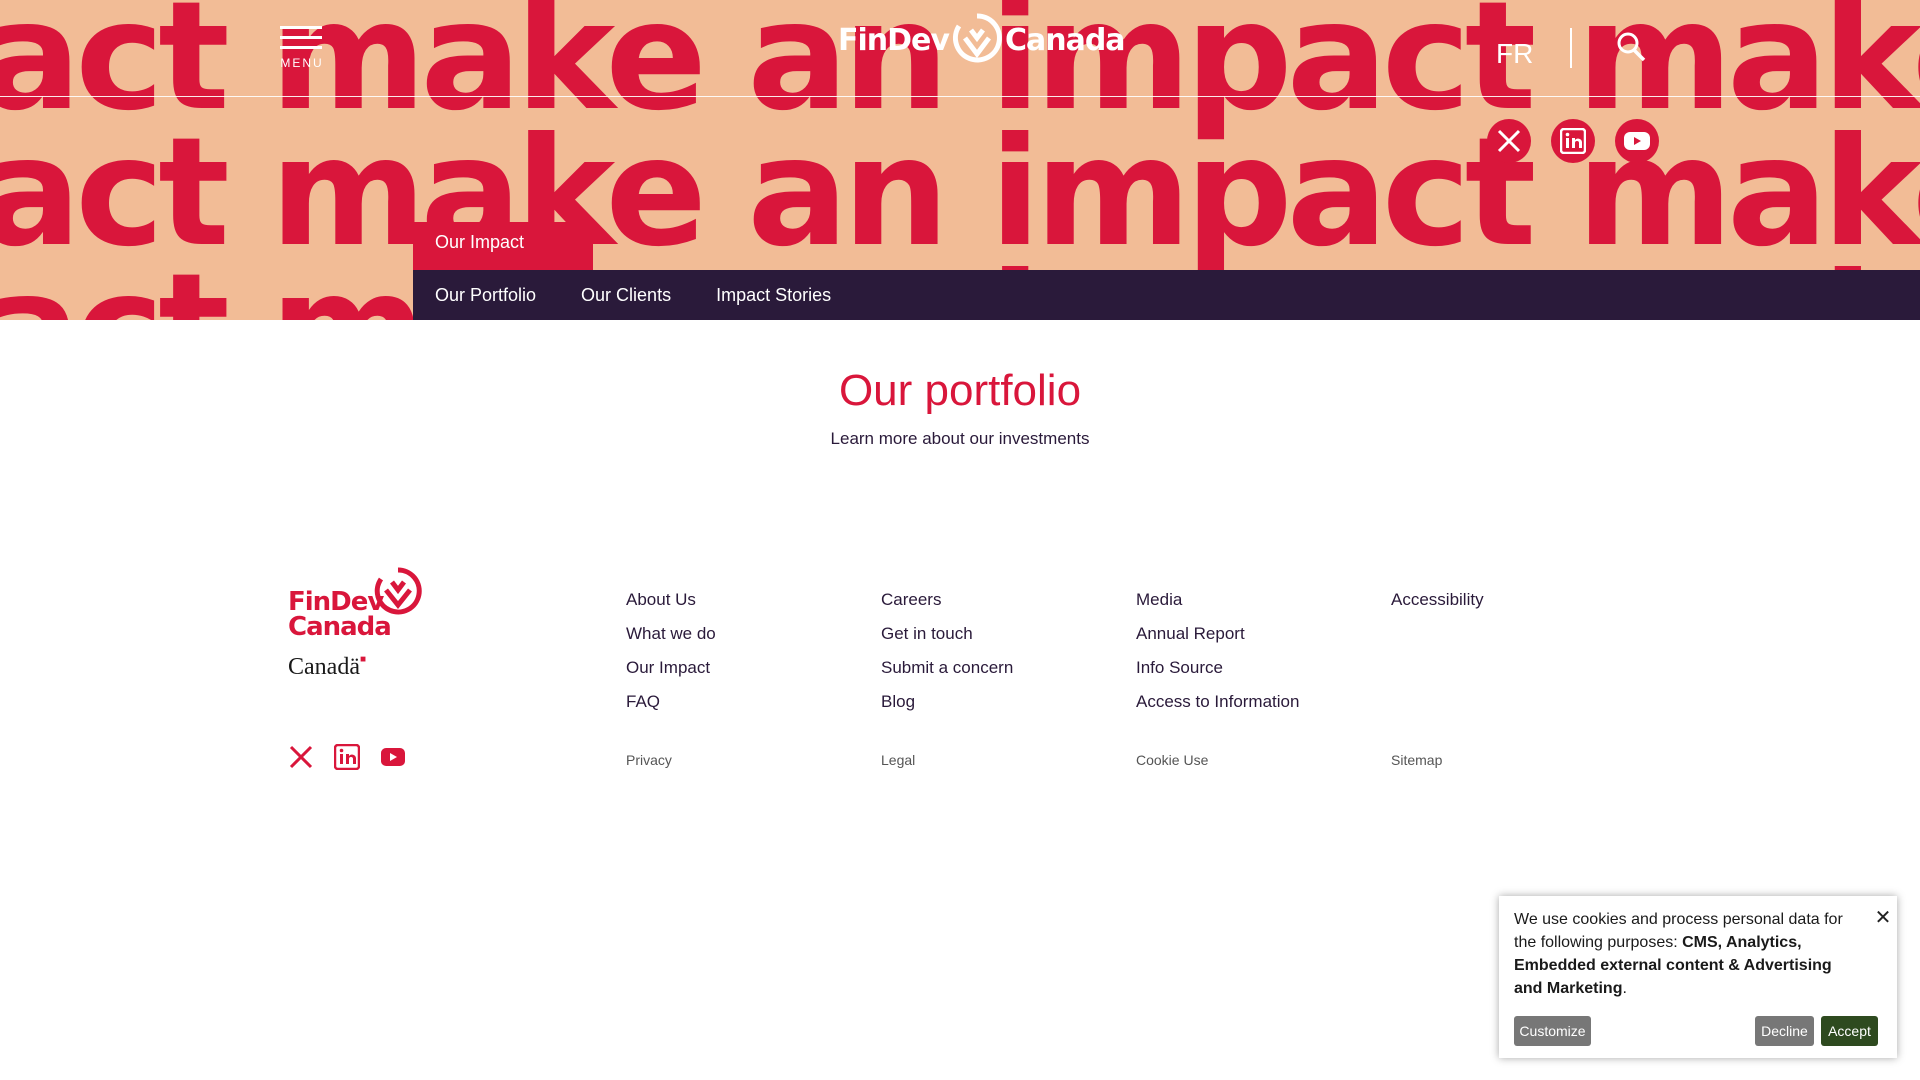  Describe the element at coordinates (1552, 1031) in the screenshot. I see `cookie-customize-button: Customize` at that location.